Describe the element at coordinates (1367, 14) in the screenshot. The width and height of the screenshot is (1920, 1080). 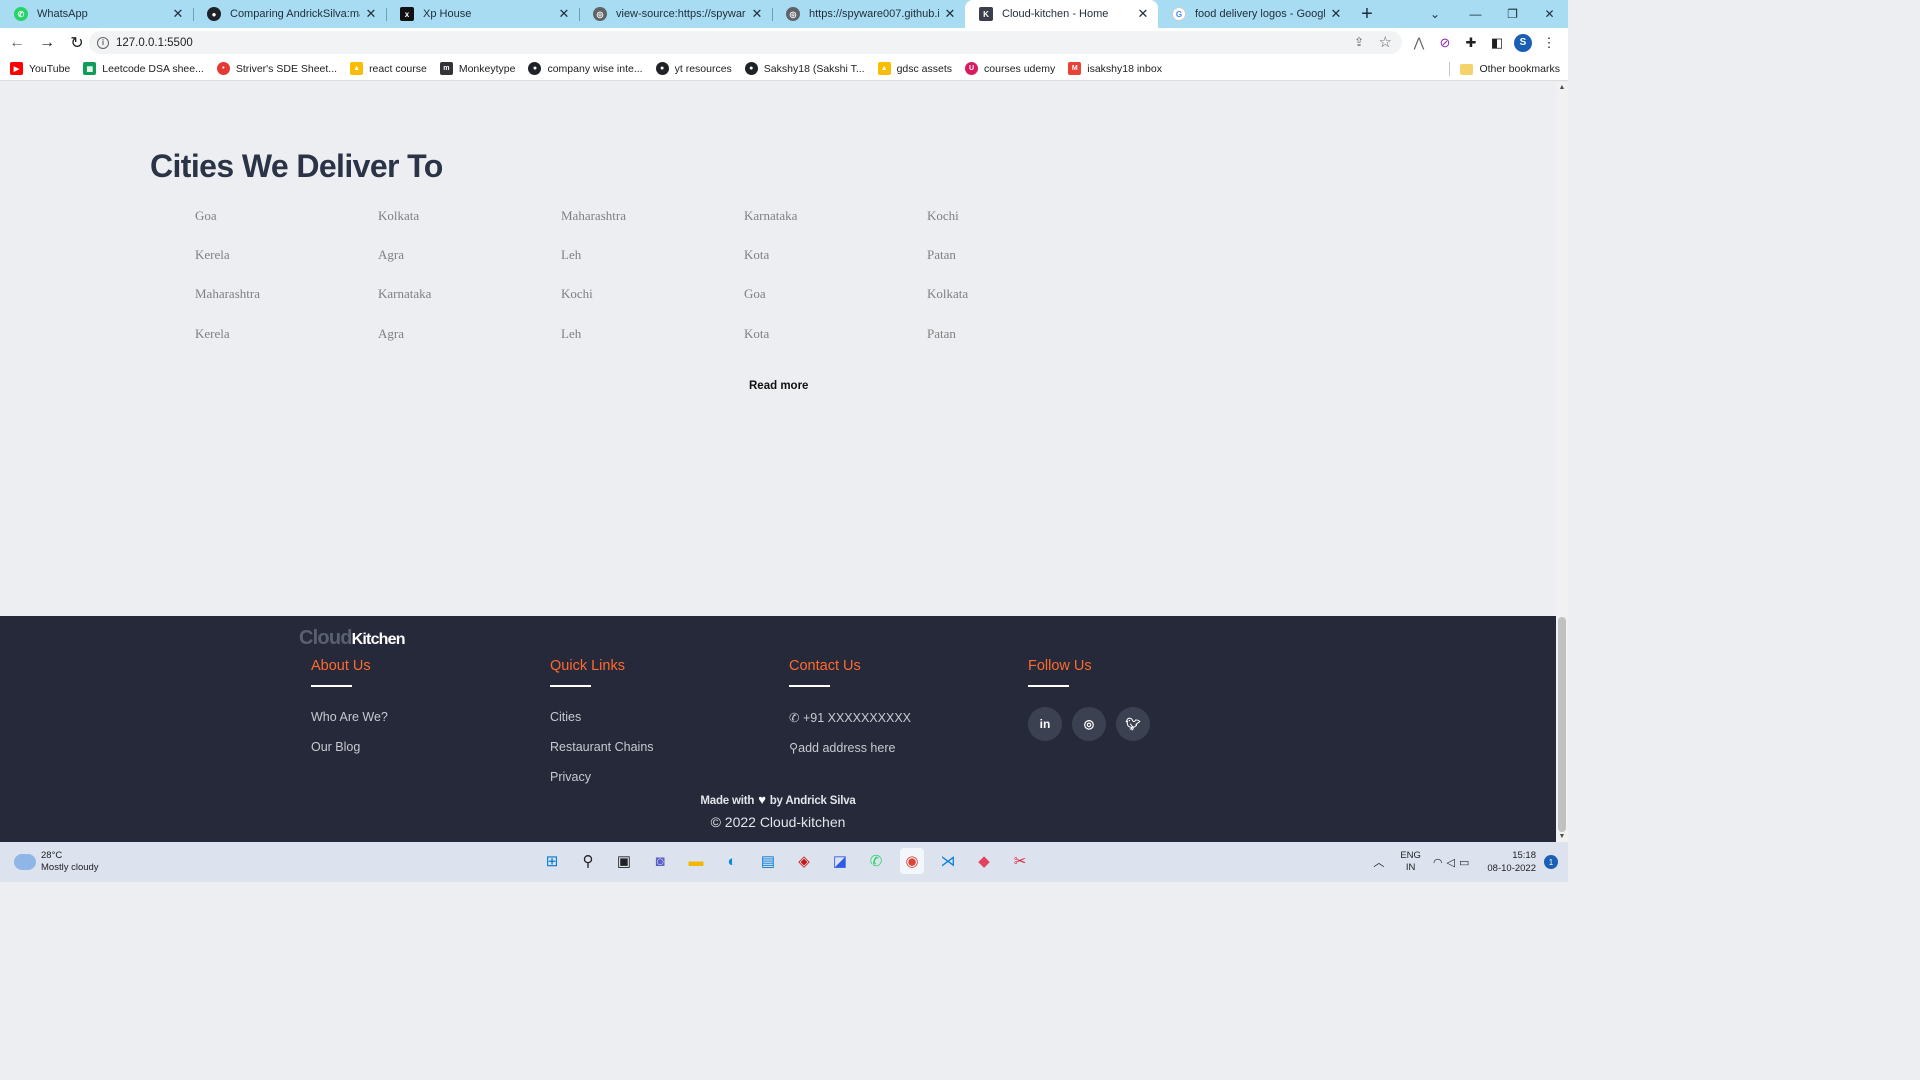
I see `new-tab-button: +` at that location.